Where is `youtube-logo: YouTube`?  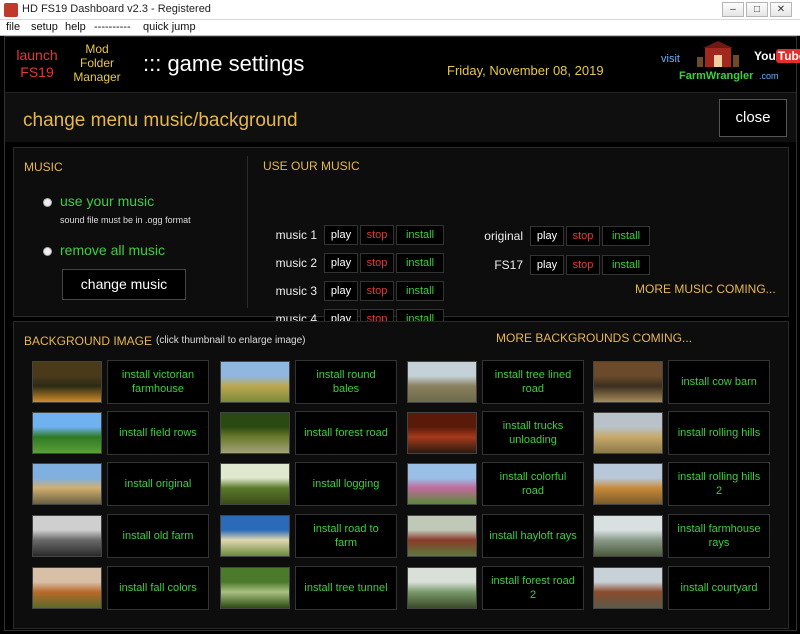
youtube-logo: YouTube is located at coordinates (777, 57).